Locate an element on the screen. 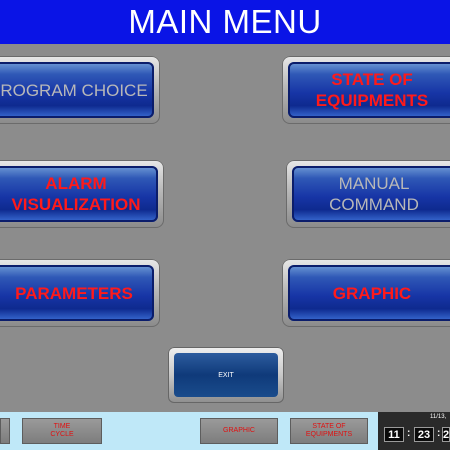  graphic-button: GRAPHIC is located at coordinates (366, 293).